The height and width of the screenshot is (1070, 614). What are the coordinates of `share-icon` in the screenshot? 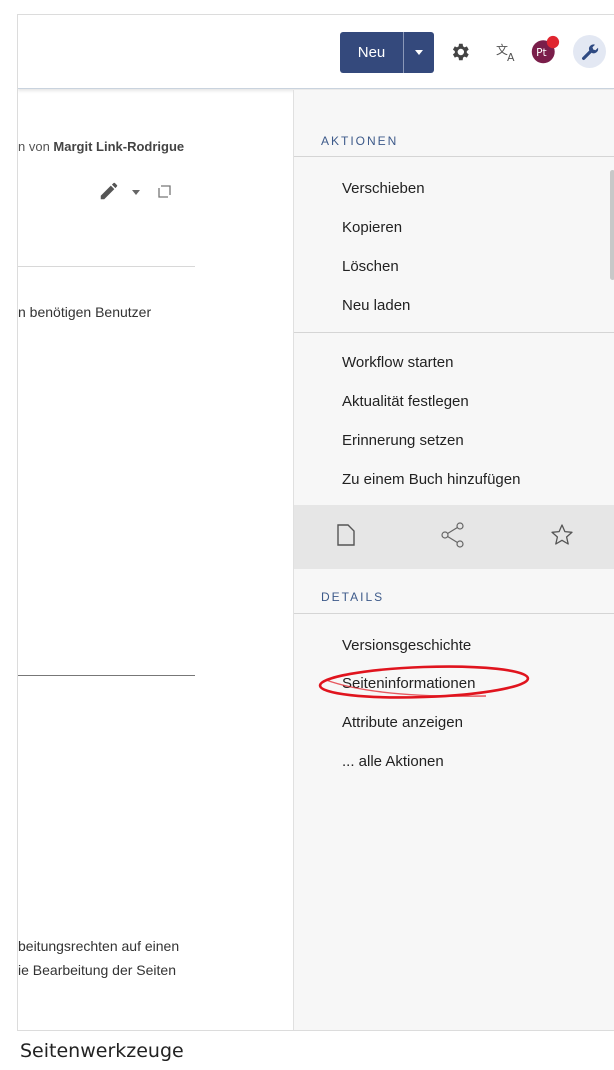 It's located at (453, 537).